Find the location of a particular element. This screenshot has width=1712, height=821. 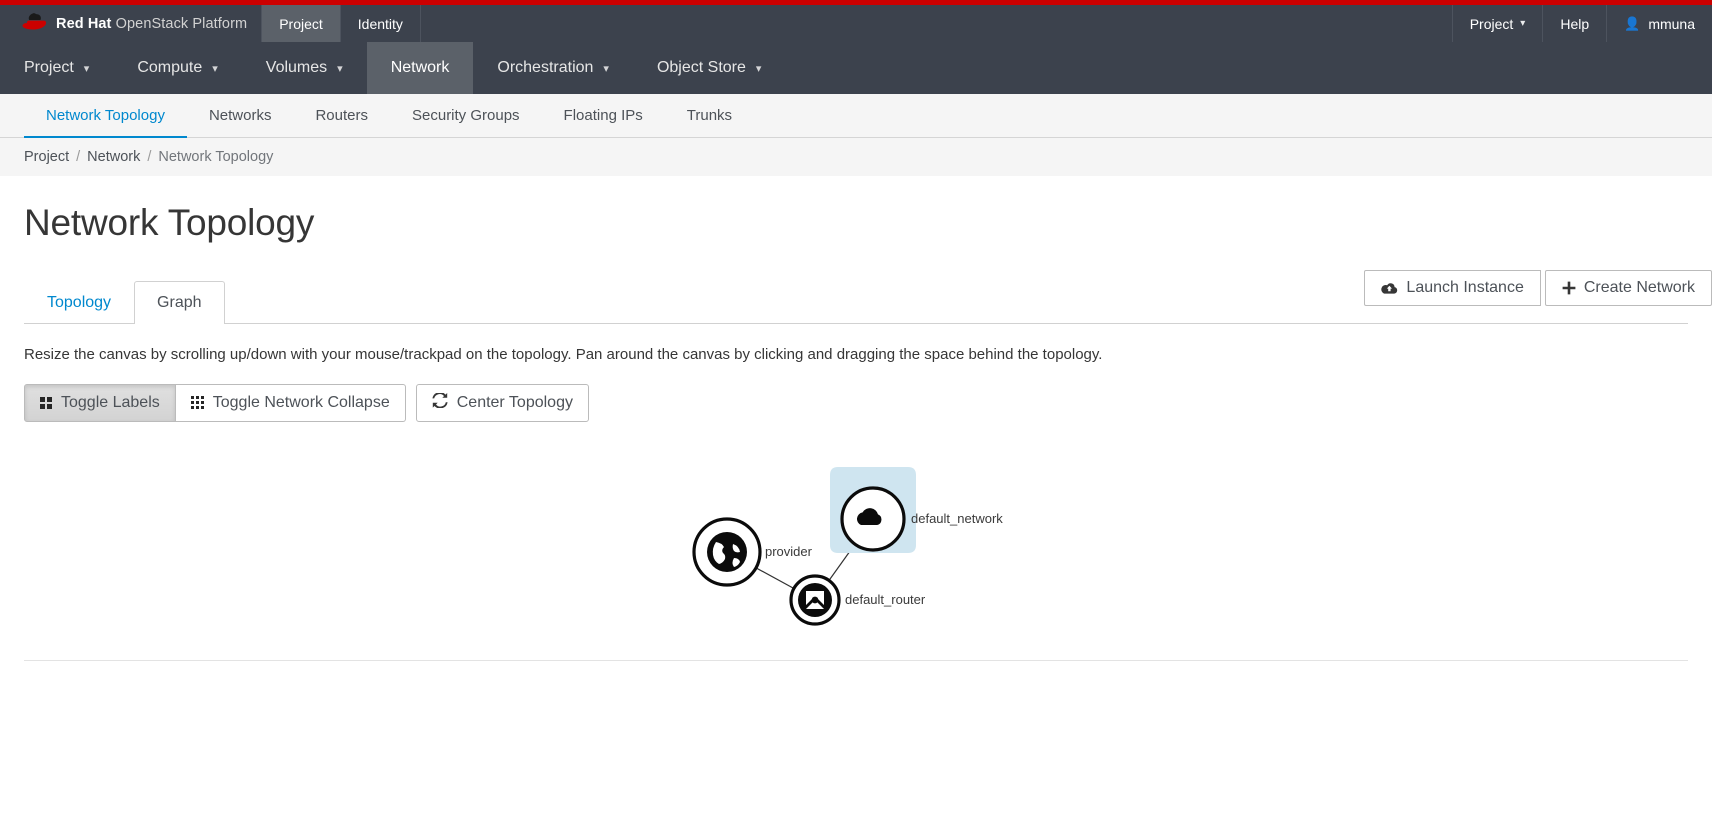

user-avatar-icon: 👤 is located at coordinates (1632, 23).